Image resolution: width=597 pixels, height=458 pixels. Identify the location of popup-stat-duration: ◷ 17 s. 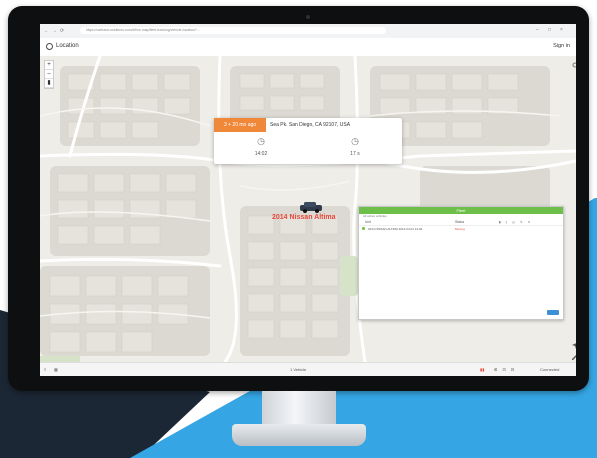
(355, 146).